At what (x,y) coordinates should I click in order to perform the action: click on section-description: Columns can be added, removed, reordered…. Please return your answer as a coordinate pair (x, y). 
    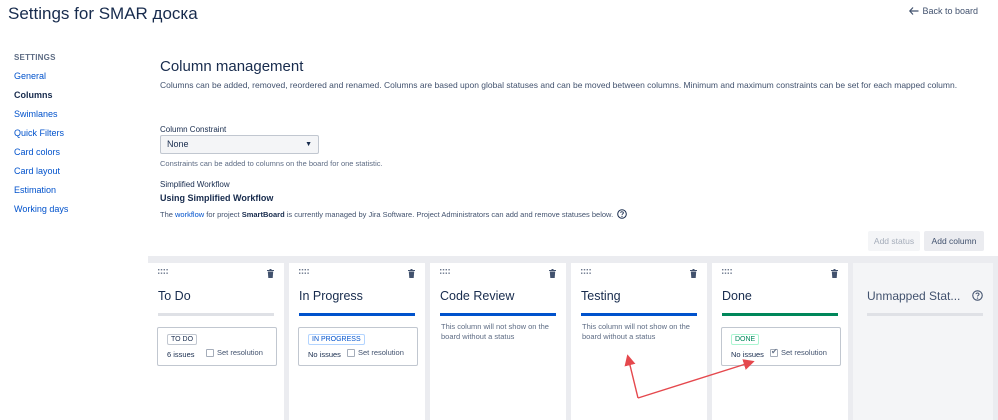
    Looking at the image, I should click on (559, 85).